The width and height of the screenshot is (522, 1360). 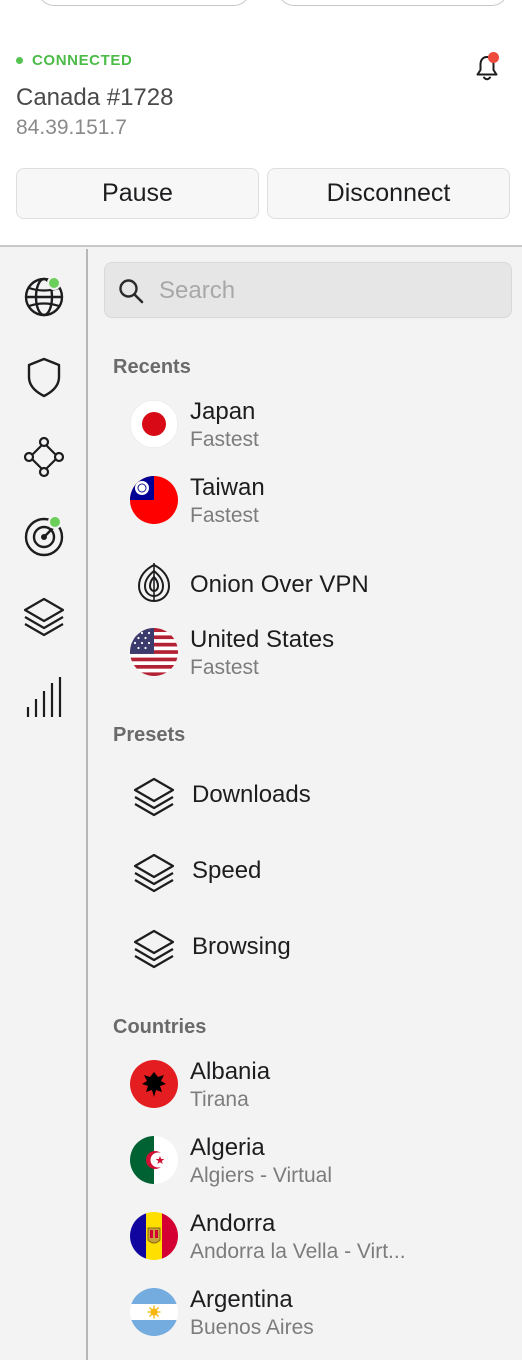 What do you see at coordinates (251, 794) in the screenshot?
I see `preset-name: Downloads` at bounding box center [251, 794].